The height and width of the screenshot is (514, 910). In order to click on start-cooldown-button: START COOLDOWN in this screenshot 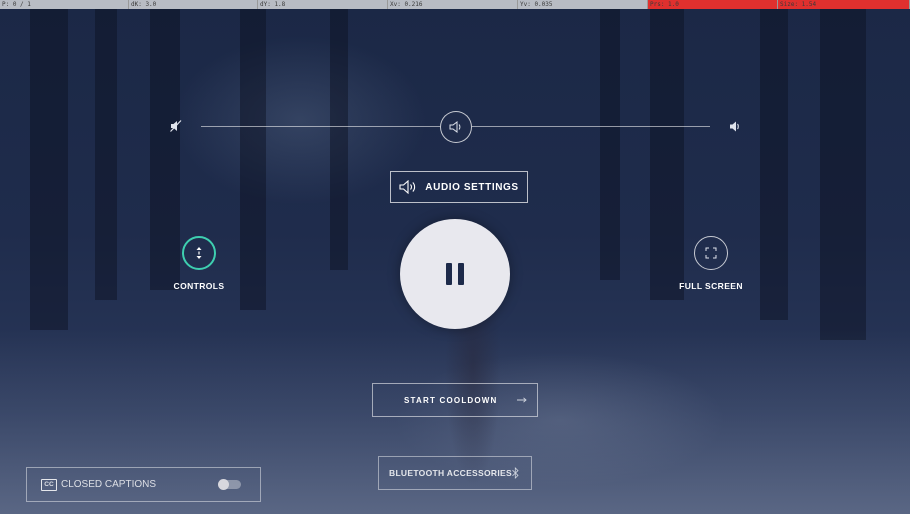, I will do `click(455, 400)`.